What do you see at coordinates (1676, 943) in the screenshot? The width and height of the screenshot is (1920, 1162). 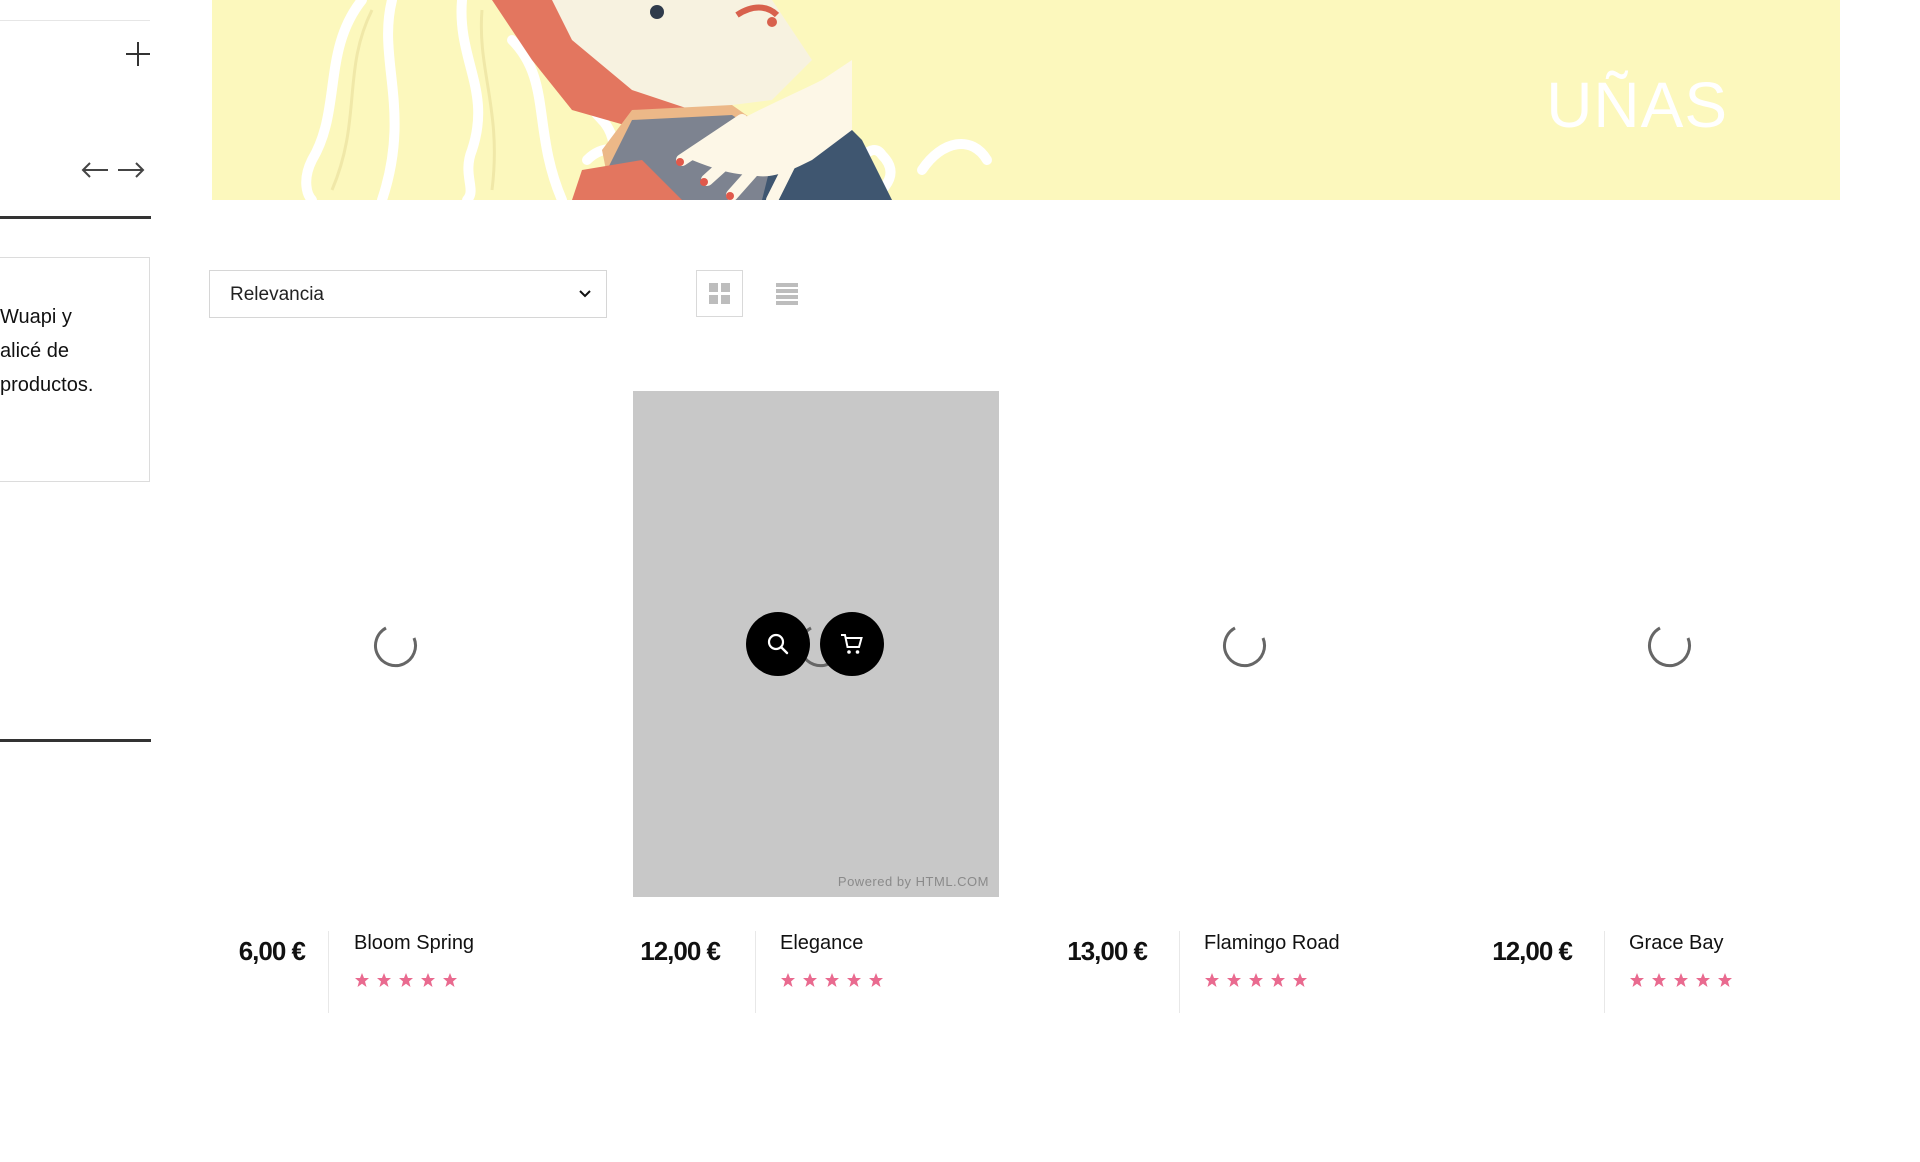 I see `product-name: Grace Bay` at bounding box center [1676, 943].